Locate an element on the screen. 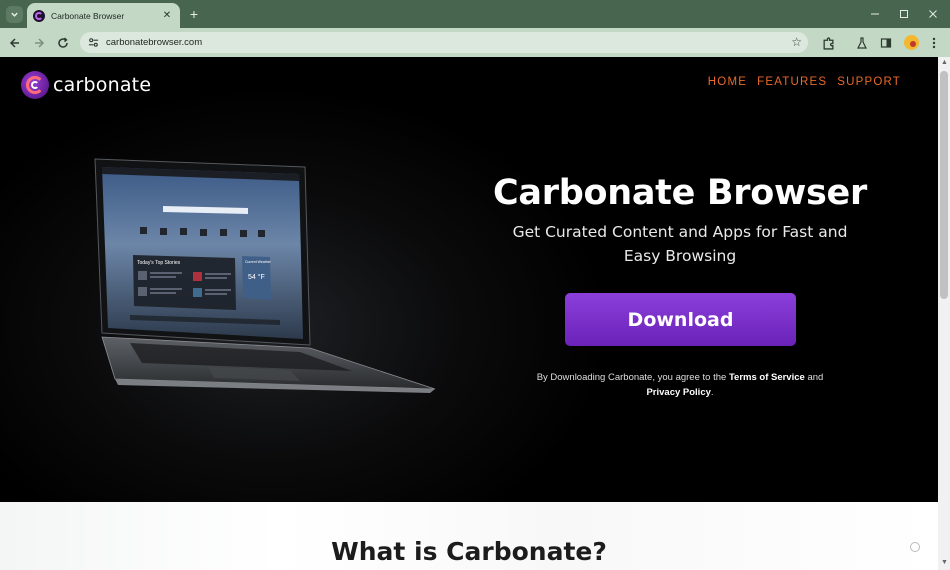  site-info-icon is located at coordinates (93, 43).